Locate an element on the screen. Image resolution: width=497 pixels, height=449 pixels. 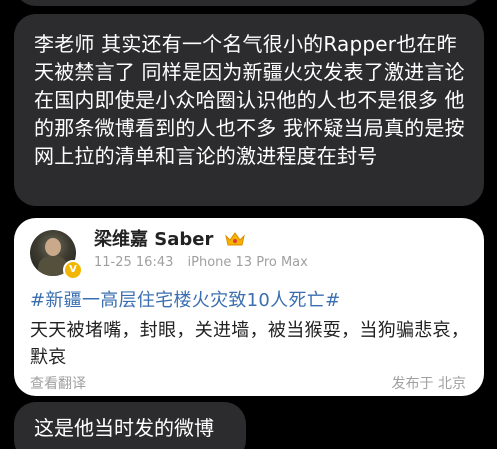
username: 梁维嘉 Saber is located at coordinates (170, 240).